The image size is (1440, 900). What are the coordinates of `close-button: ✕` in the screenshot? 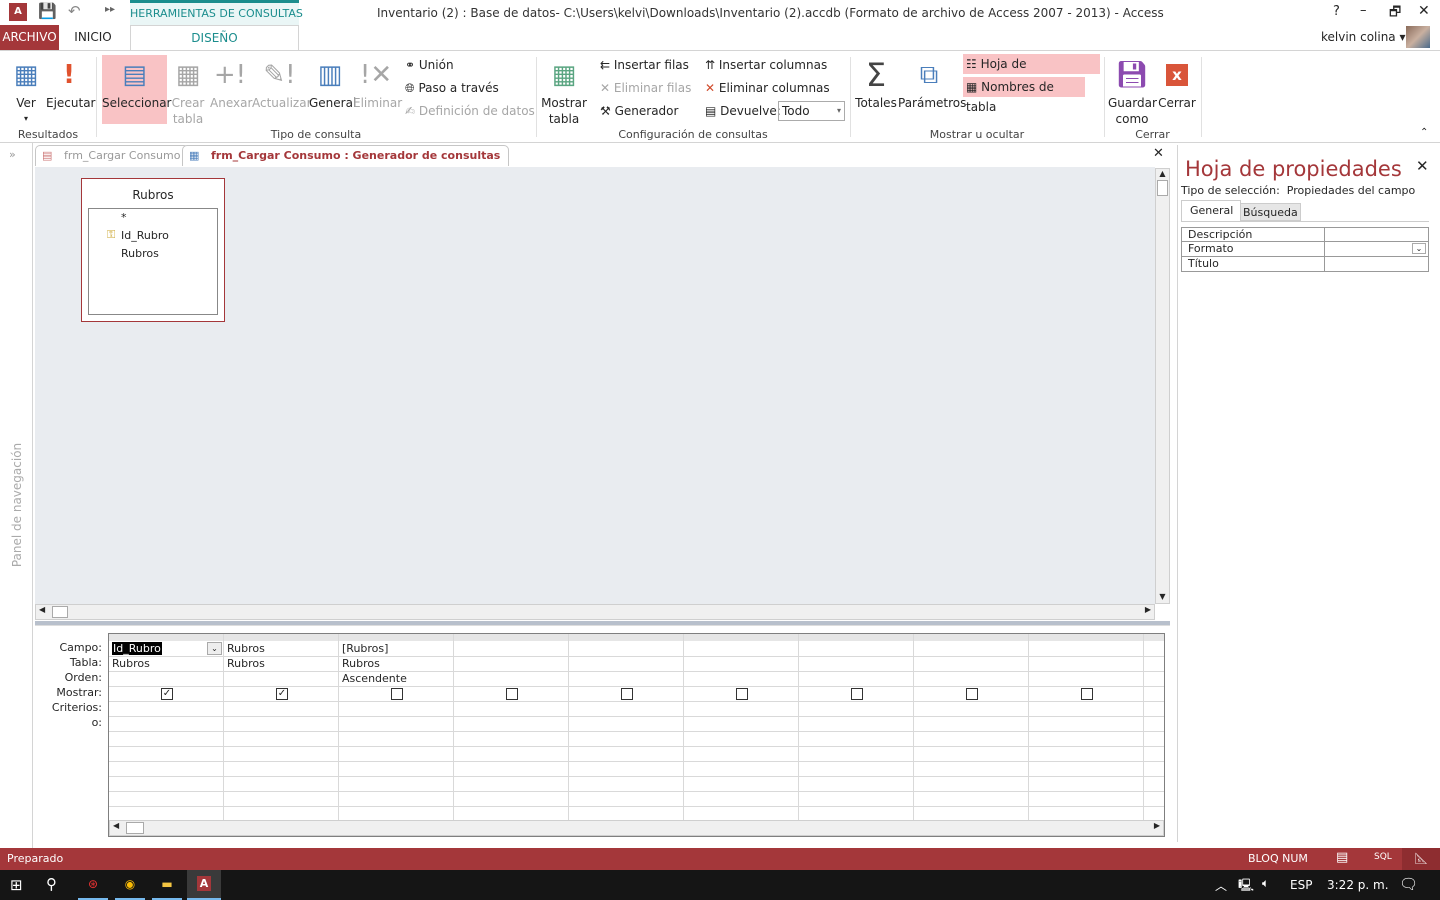 It's located at (1424, 11).